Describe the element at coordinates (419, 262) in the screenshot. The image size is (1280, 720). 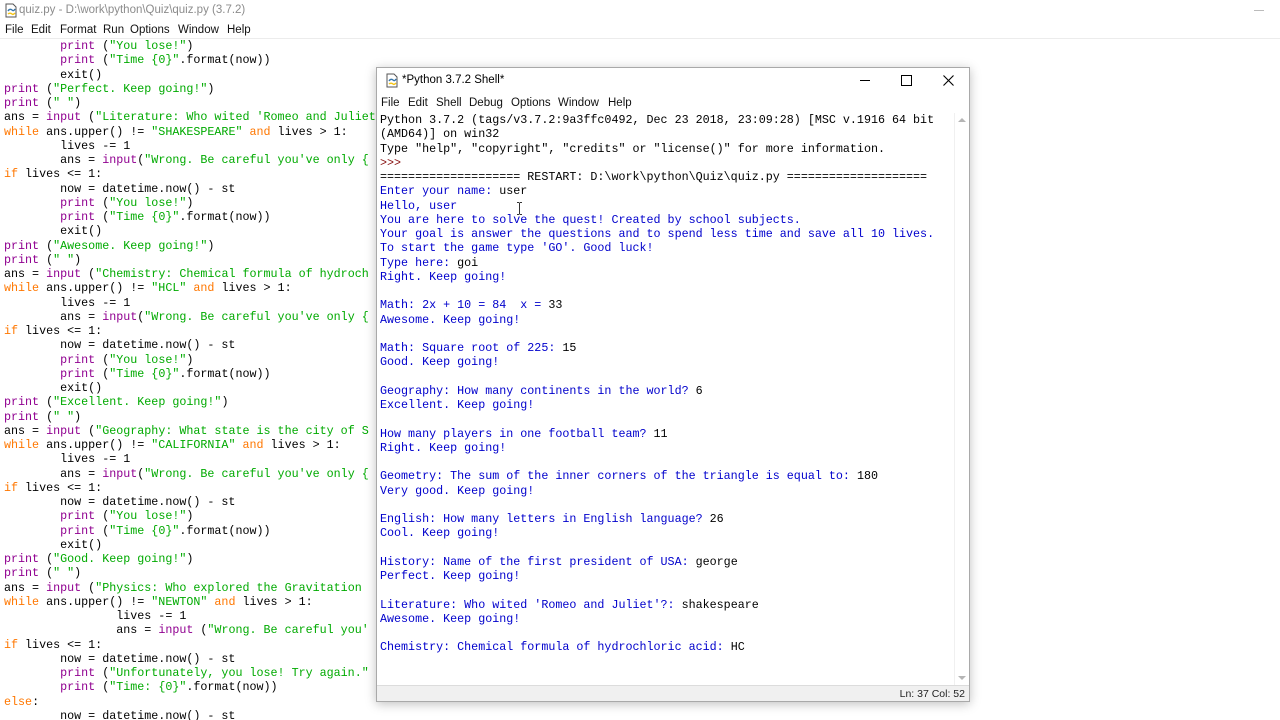
I see `code-token: Type here:` at that location.